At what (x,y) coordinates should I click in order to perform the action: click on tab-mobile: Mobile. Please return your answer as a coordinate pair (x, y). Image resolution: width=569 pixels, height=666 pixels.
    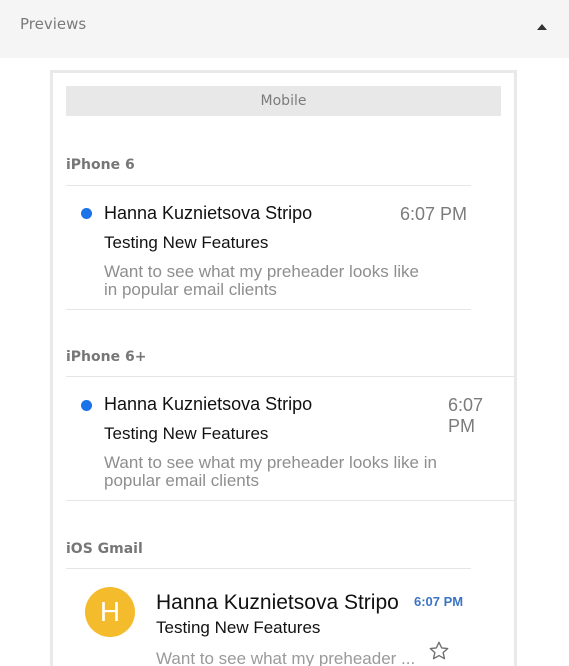
    Looking at the image, I should click on (283, 101).